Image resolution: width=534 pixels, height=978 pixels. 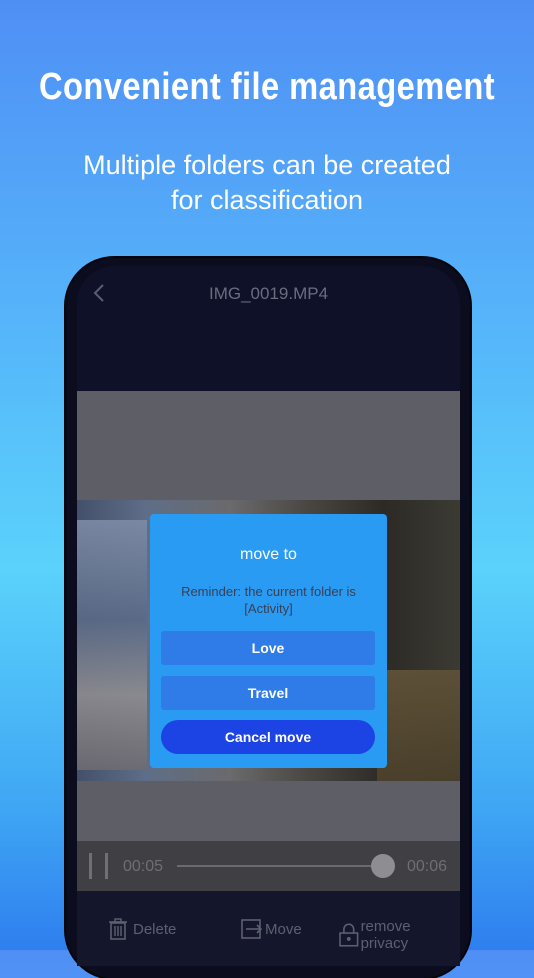 I want to click on dialog-title: move to, so click(x=268, y=554).